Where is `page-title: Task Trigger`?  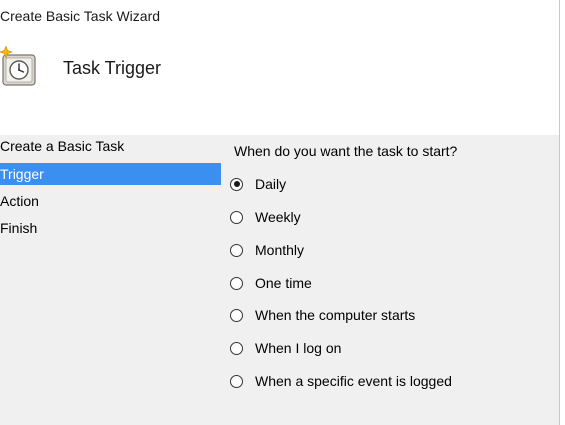
page-title: Task Trigger is located at coordinates (112, 68).